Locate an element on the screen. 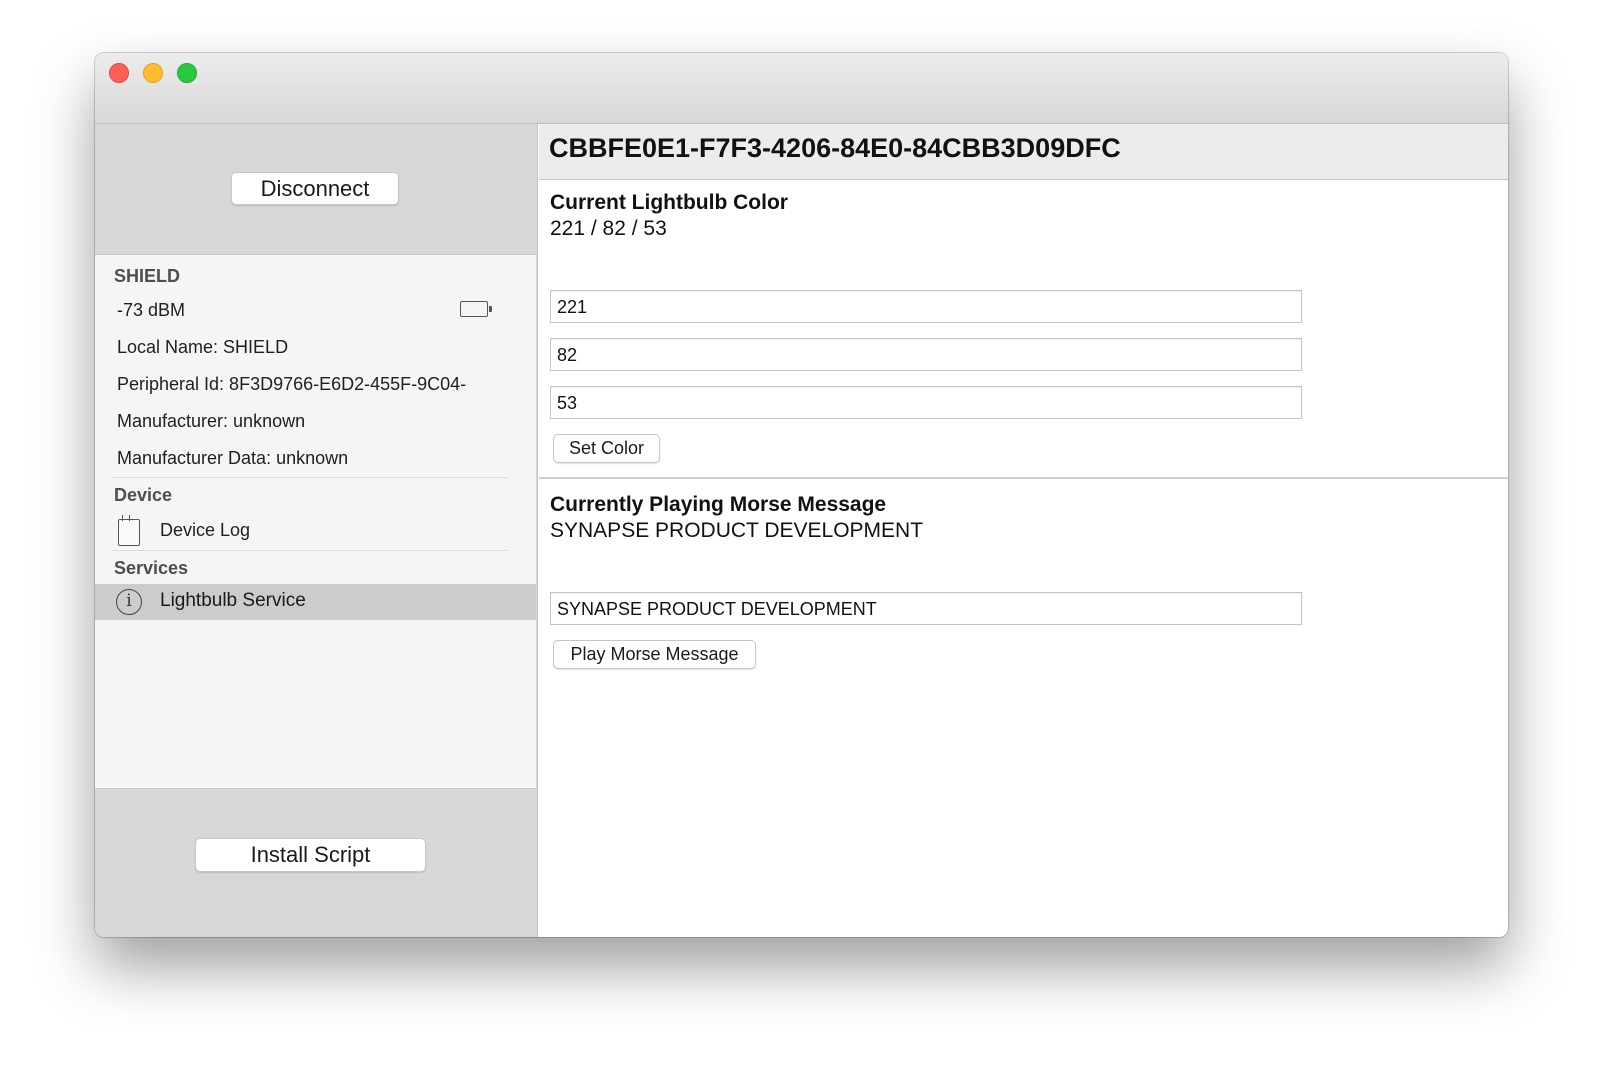 The width and height of the screenshot is (1600, 1070). rssi-value: -73 dBM is located at coordinates (151, 310).